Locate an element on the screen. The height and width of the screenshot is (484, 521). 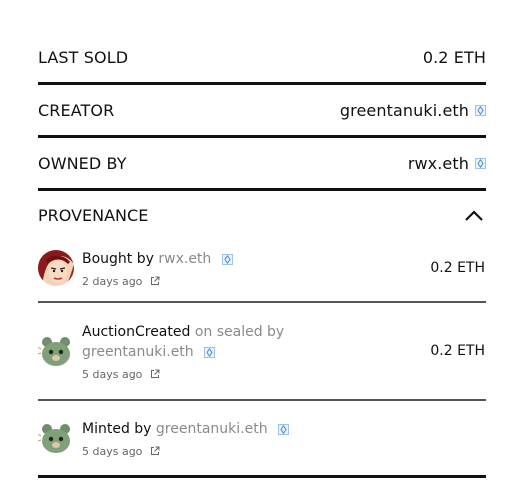
event-user-link: rwx.eth is located at coordinates (184, 259).